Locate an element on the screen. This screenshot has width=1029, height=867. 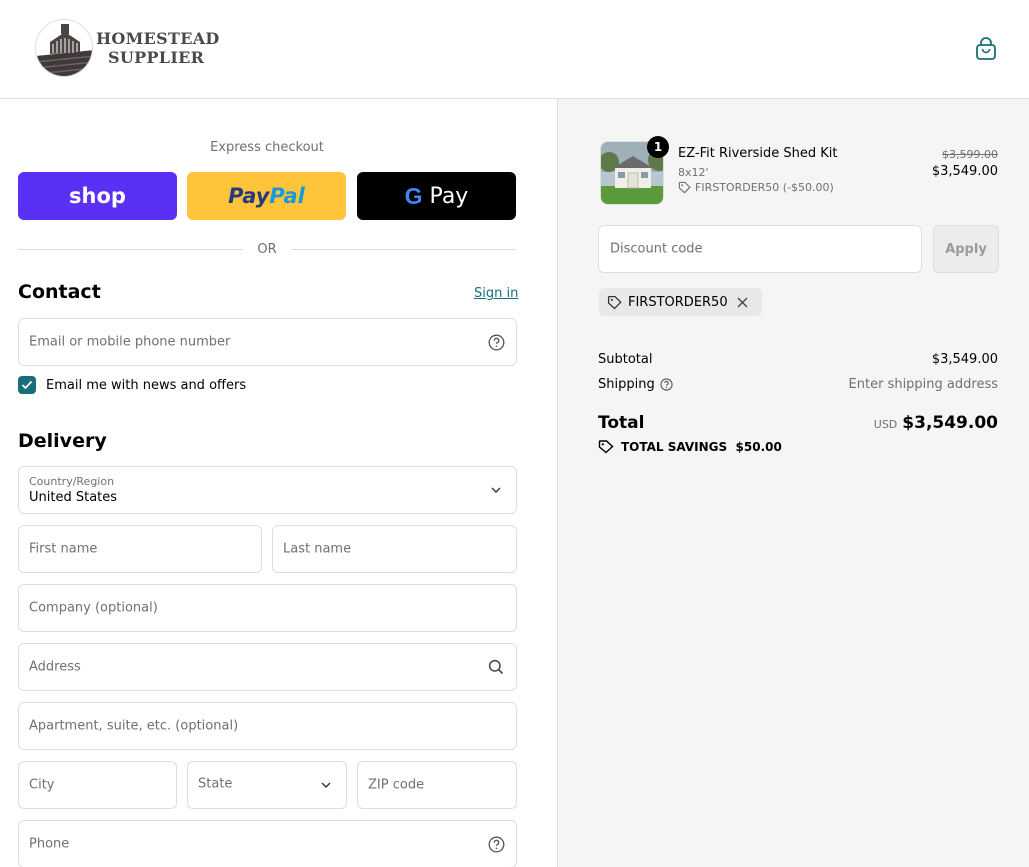
express-checkout-title: Express checkout is located at coordinates (267, 147).